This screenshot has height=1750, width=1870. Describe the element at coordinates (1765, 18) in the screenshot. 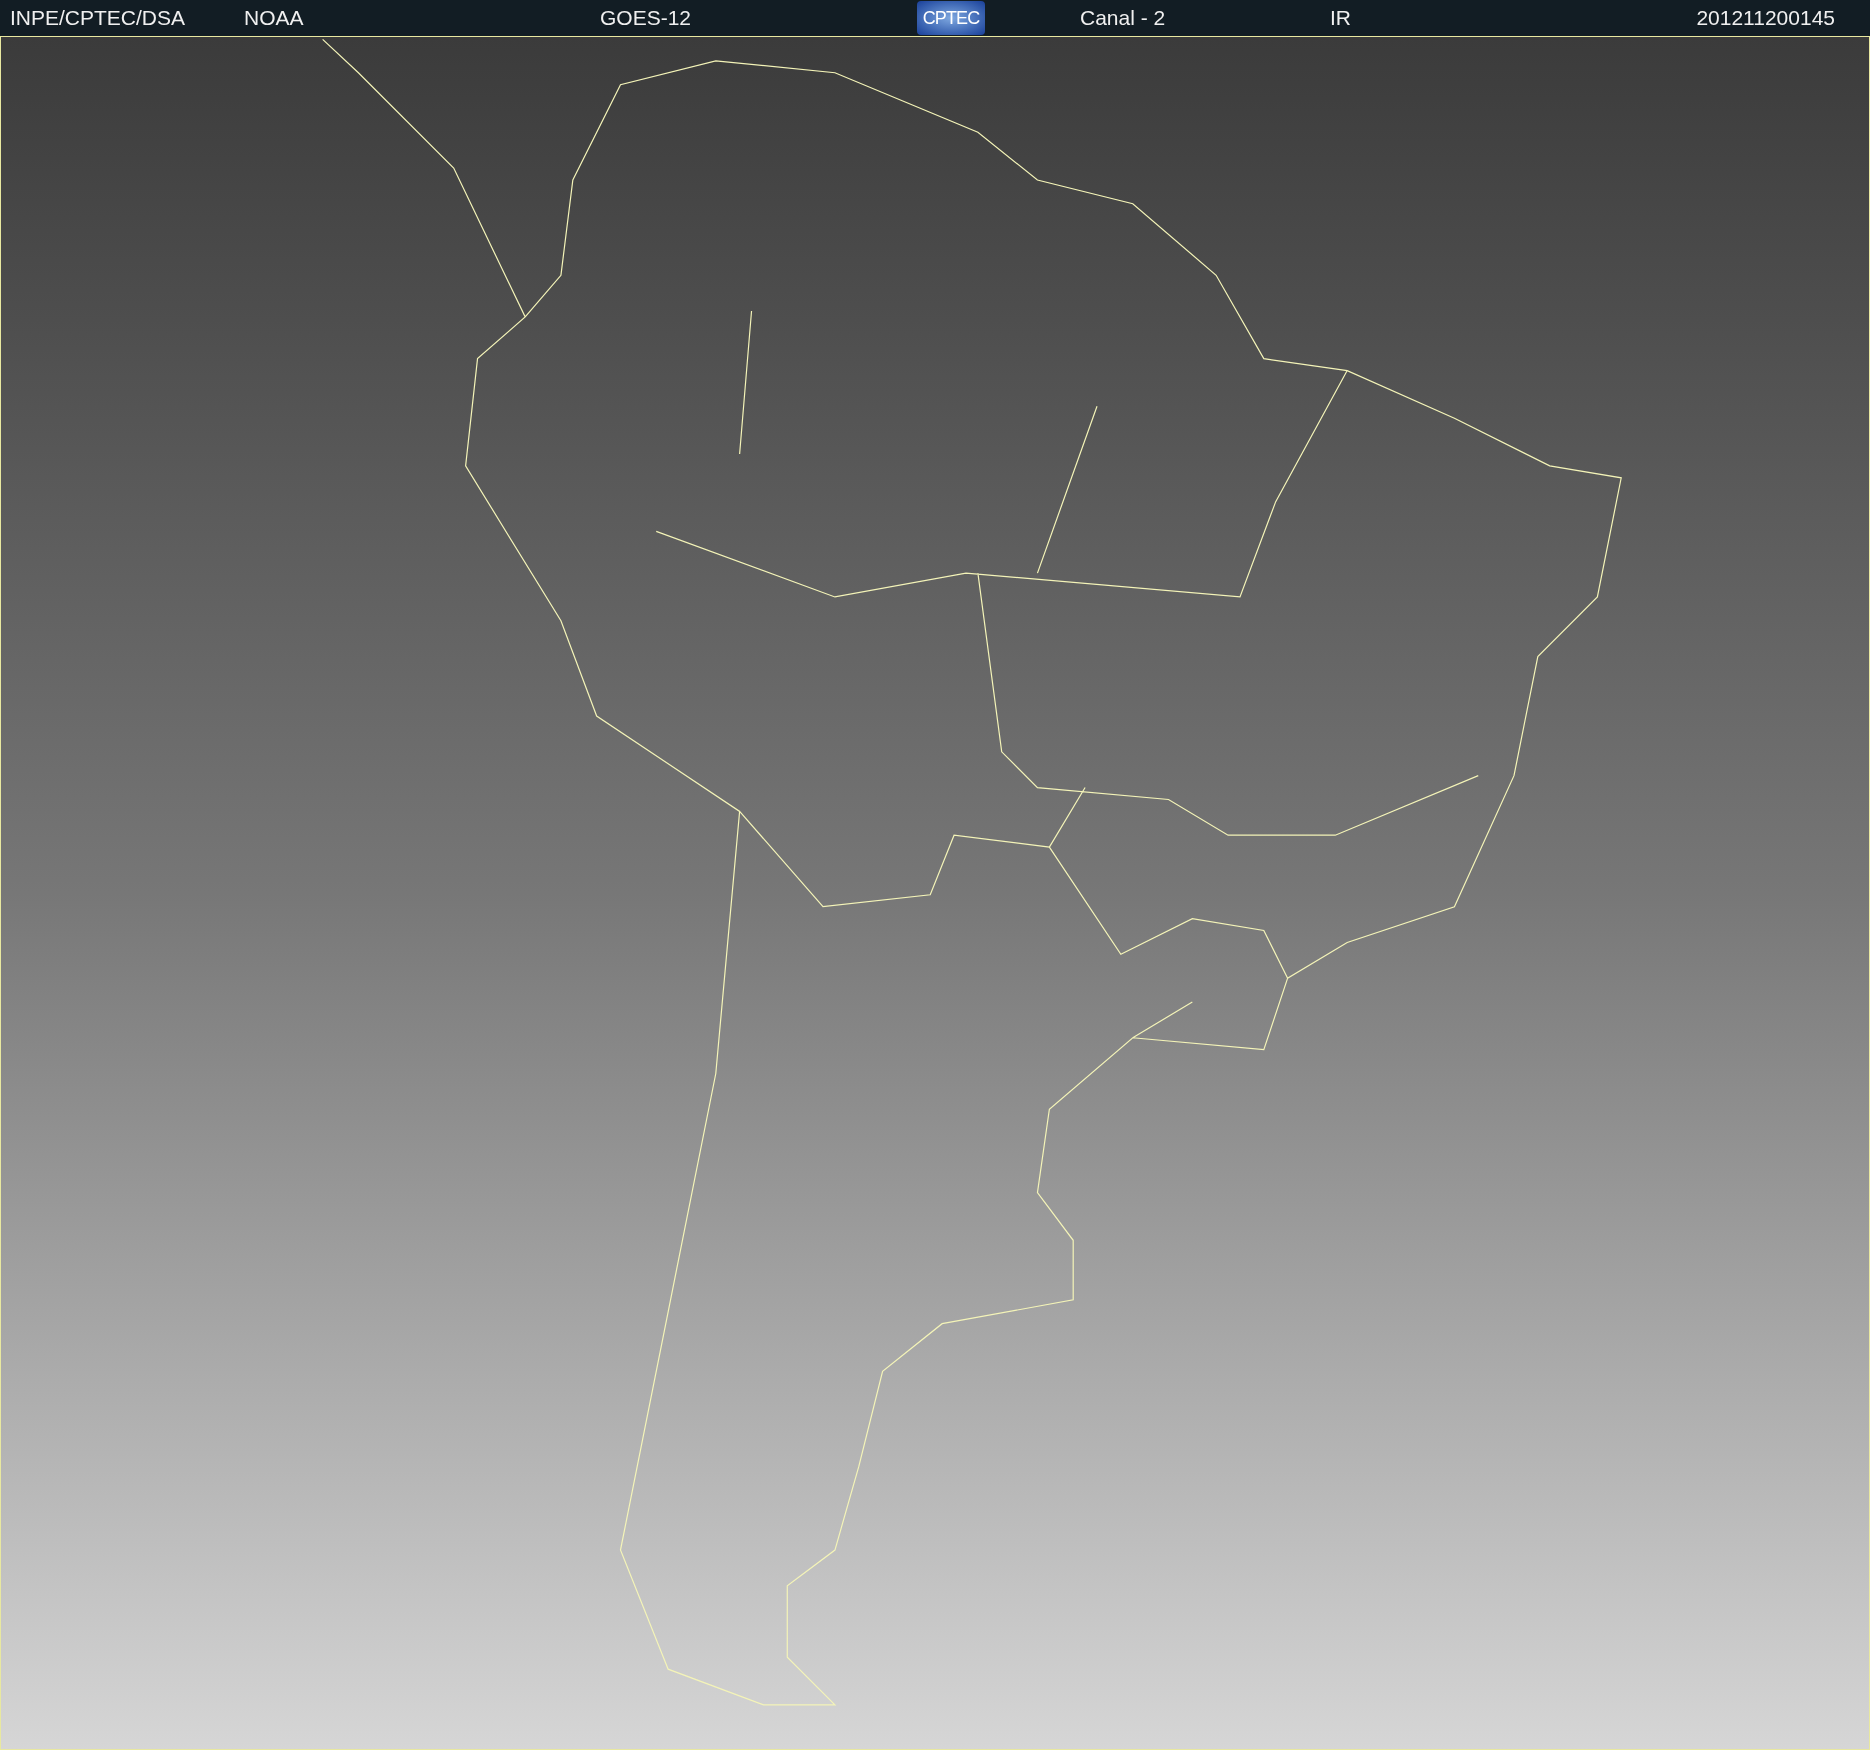

I see `header-label: 201211200145` at that location.